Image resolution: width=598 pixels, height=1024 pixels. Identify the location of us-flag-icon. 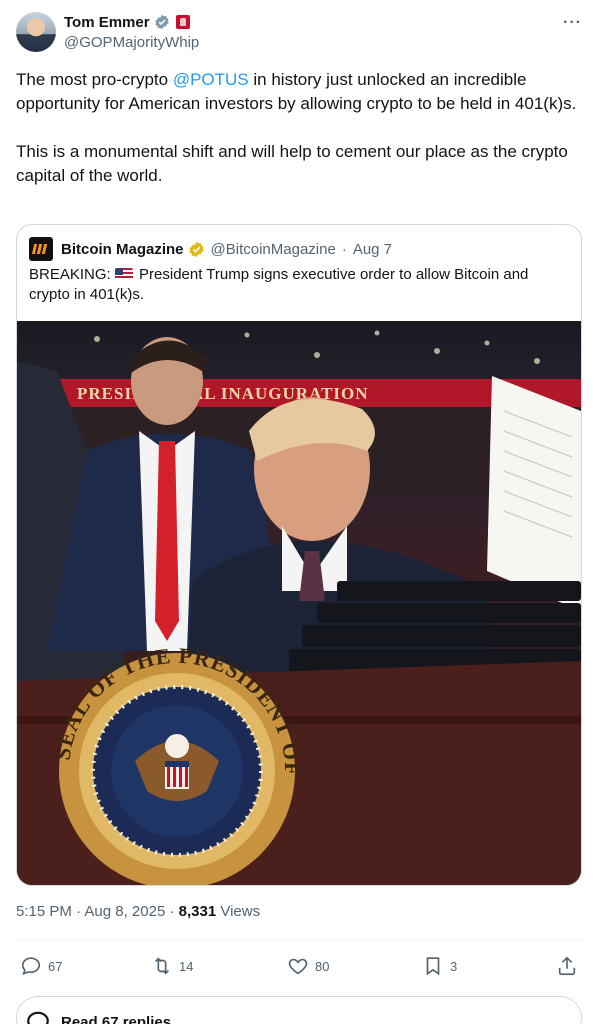
(123, 274).